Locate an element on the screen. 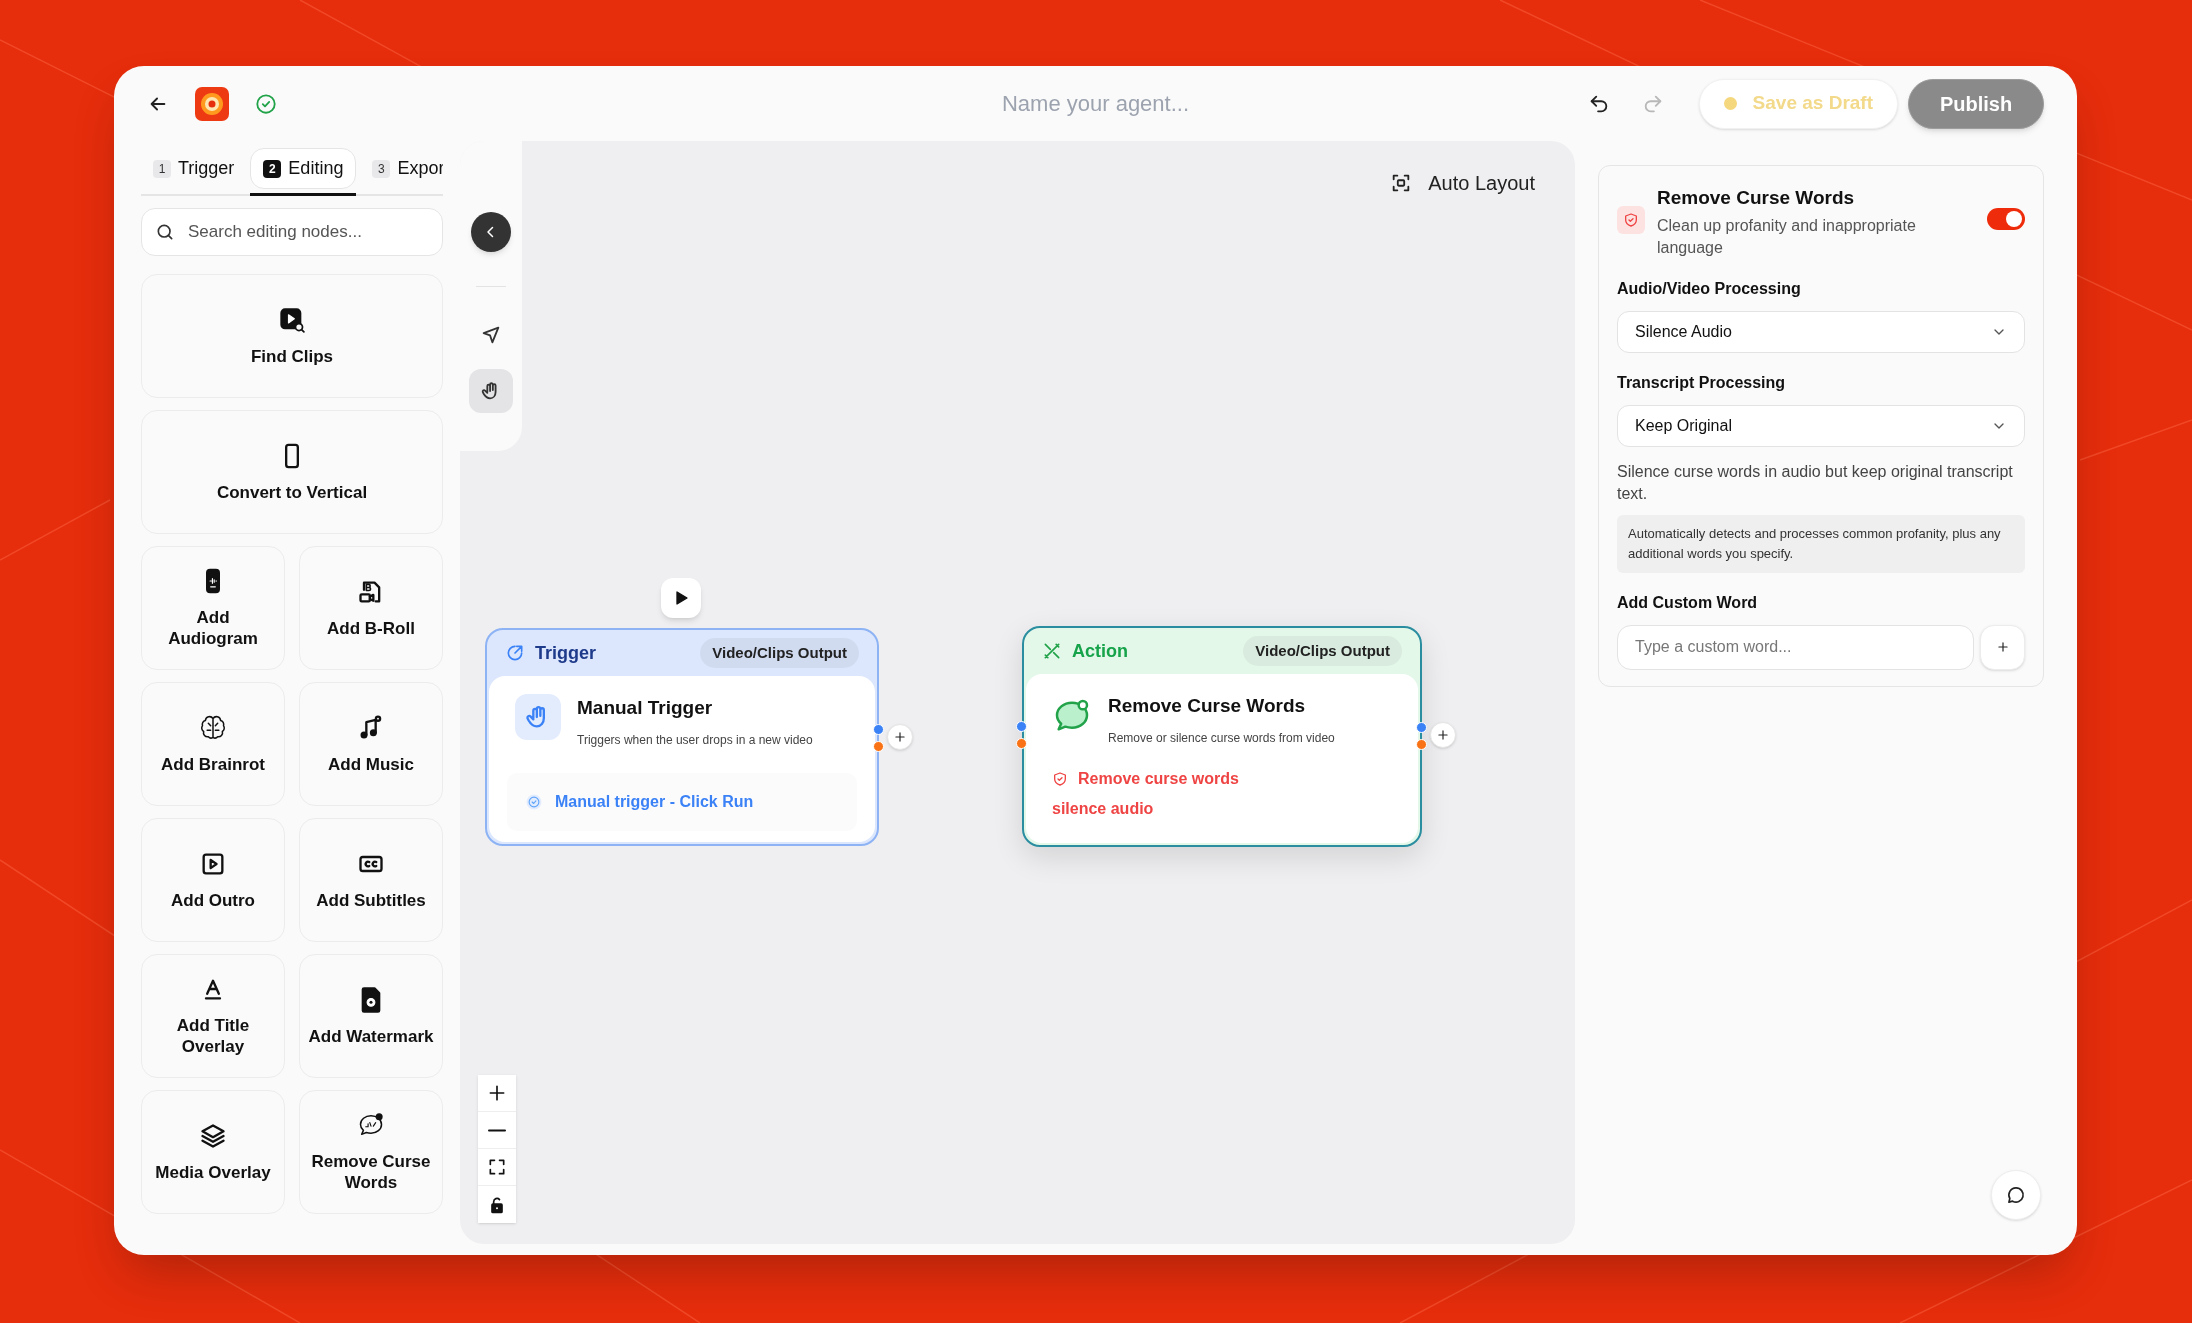 The height and width of the screenshot is (1323, 2192). auto-layout-button: Auto Layout is located at coordinates (1462, 183).